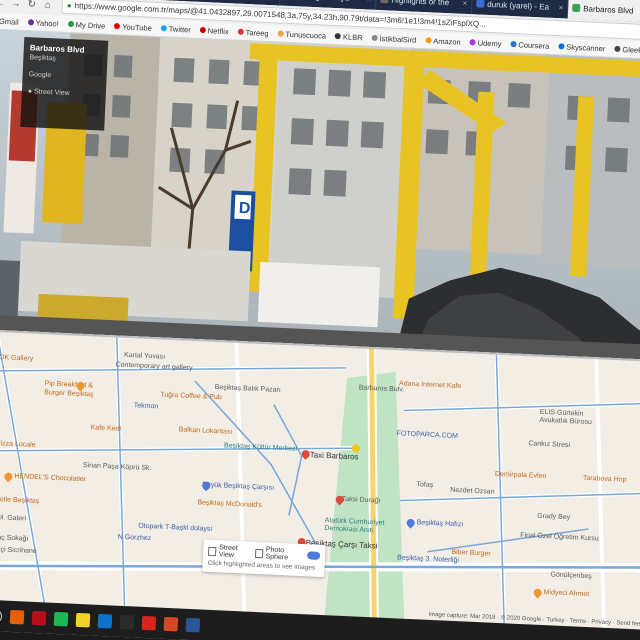 The image size is (640, 640). What do you see at coordinates (135, 538) in the screenshot?
I see `map-place-label: N Gorzhez` at bounding box center [135, 538].